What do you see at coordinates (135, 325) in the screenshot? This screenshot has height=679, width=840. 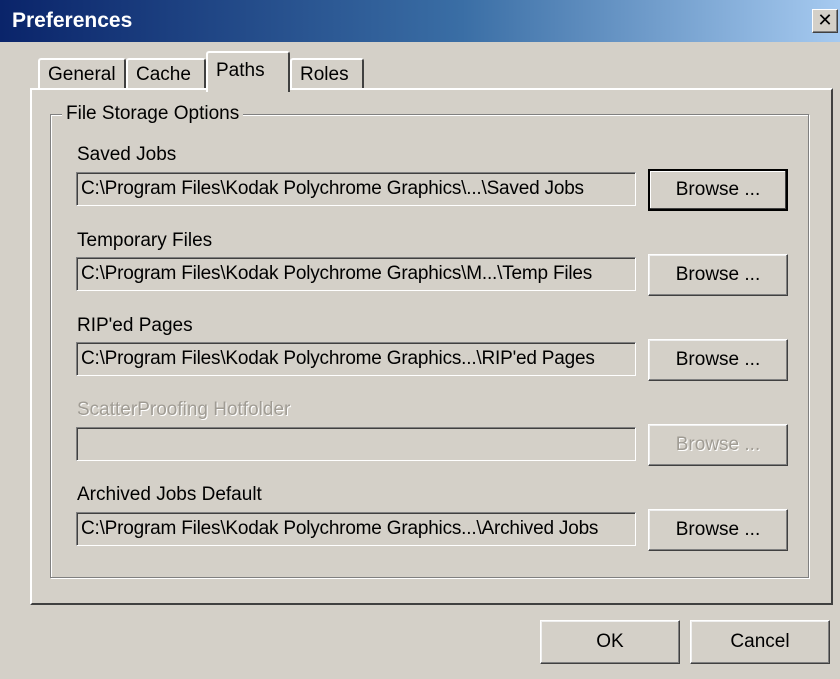 I see `riped-pages-label: RIP'ed Pages` at bounding box center [135, 325].